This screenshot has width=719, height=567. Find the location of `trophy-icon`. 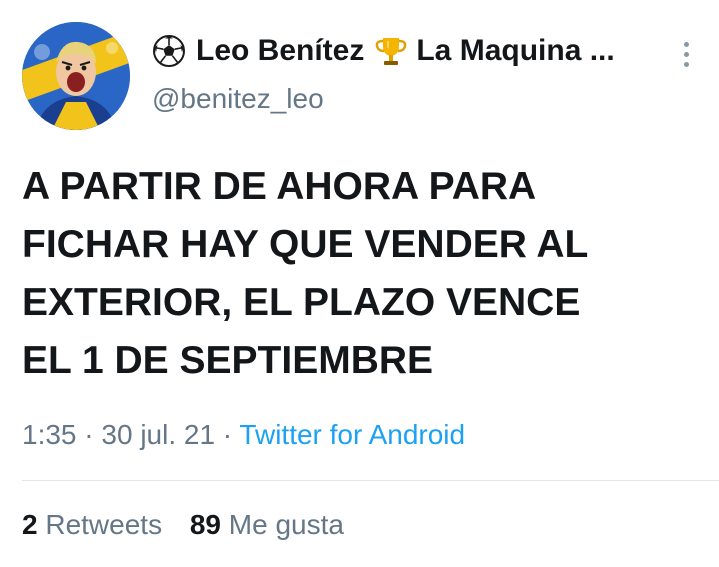

trophy-icon is located at coordinates (391, 51).